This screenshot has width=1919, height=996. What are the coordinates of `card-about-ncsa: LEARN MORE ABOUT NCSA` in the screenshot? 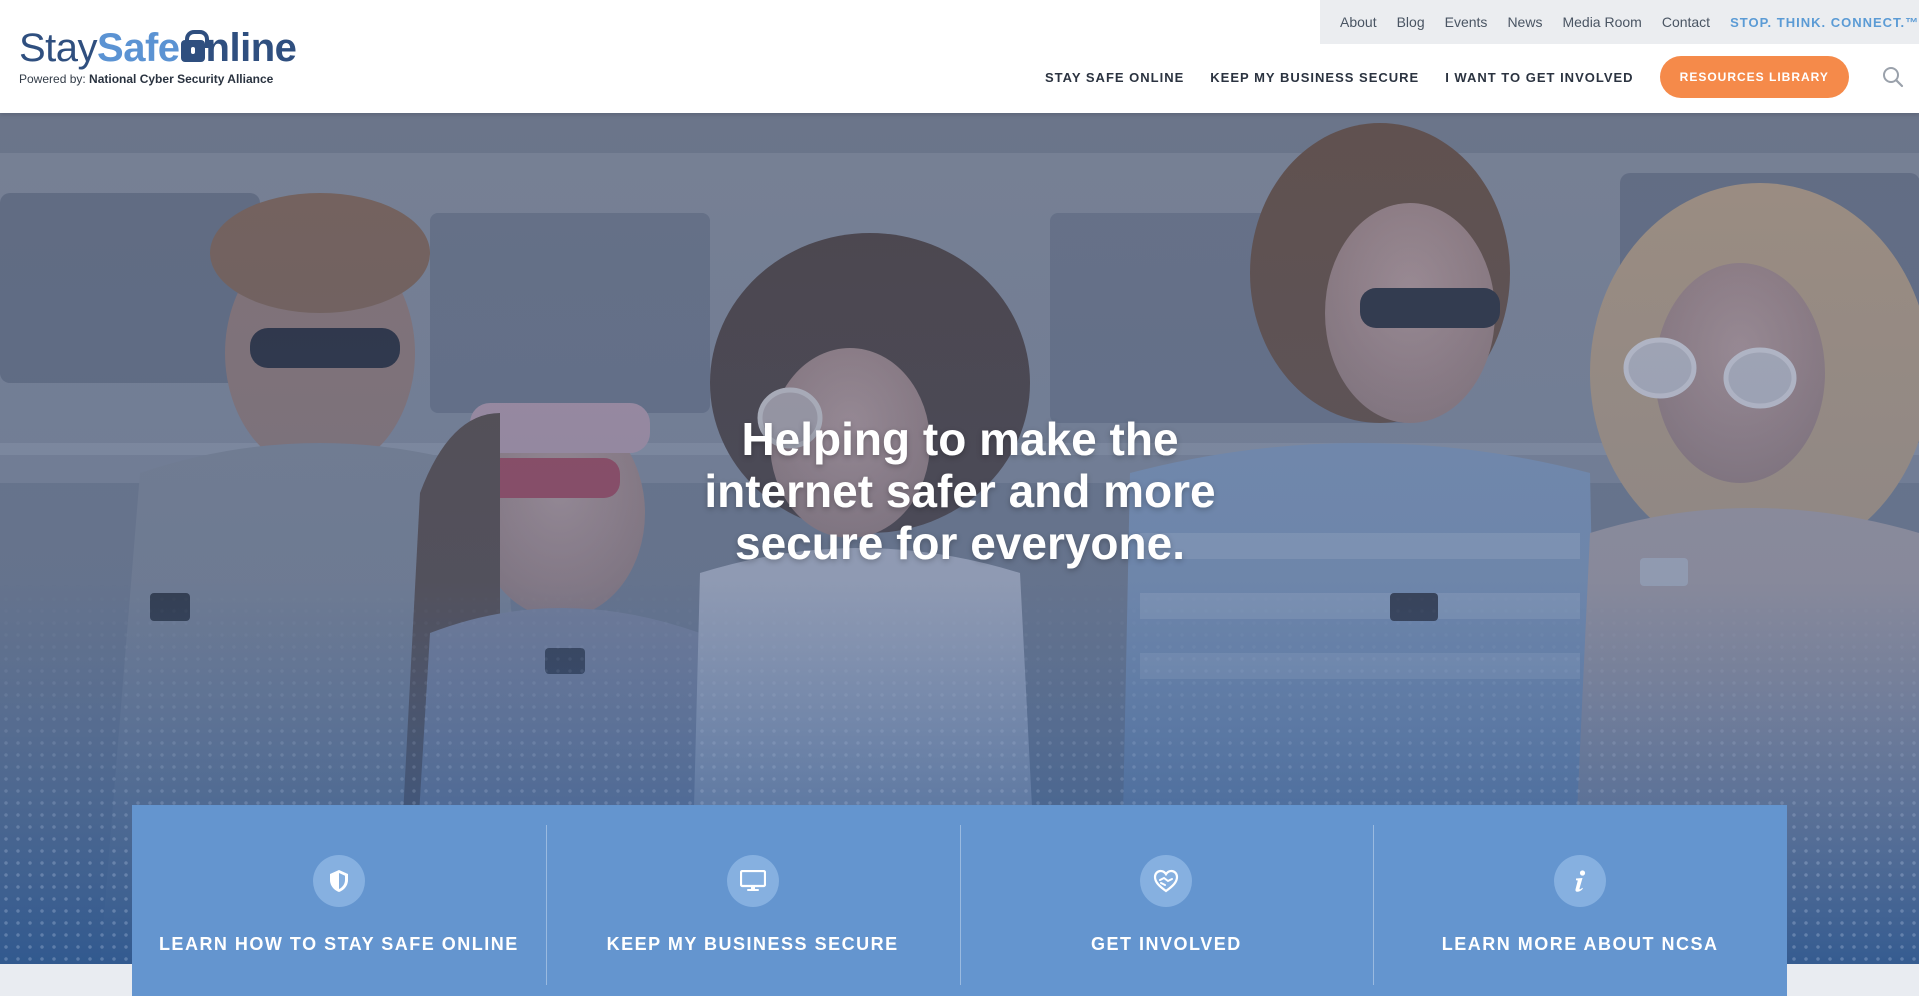 It's located at (1580, 900).